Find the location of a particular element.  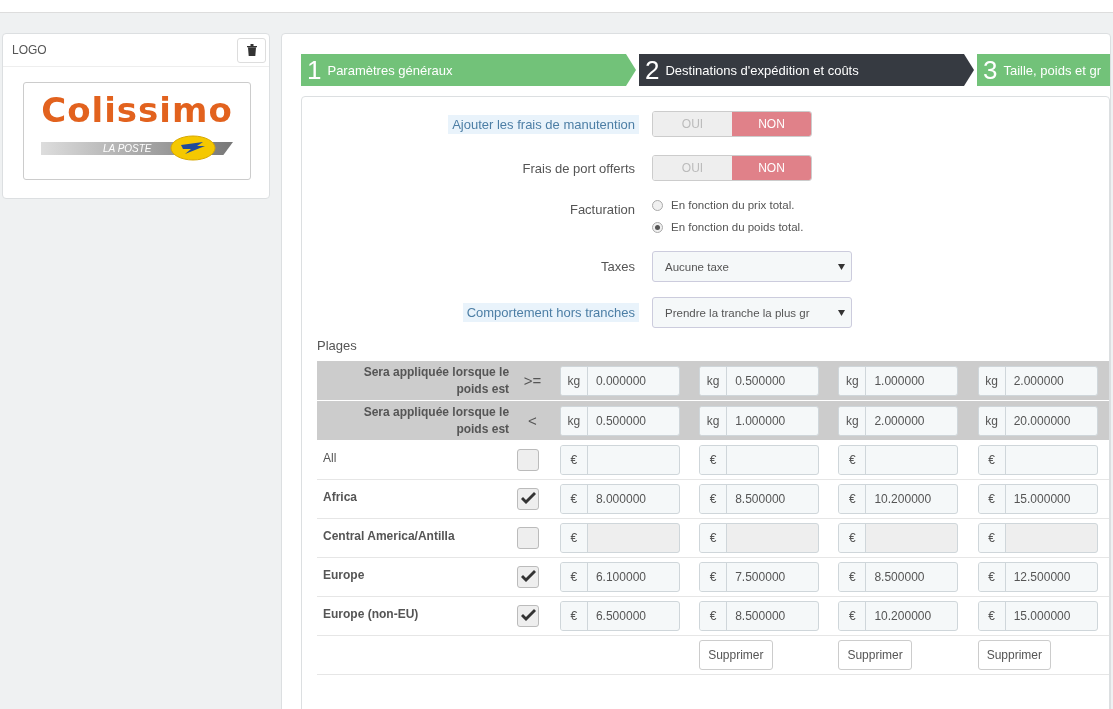

select-field: Aucune taxe is located at coordinates (752, 266).